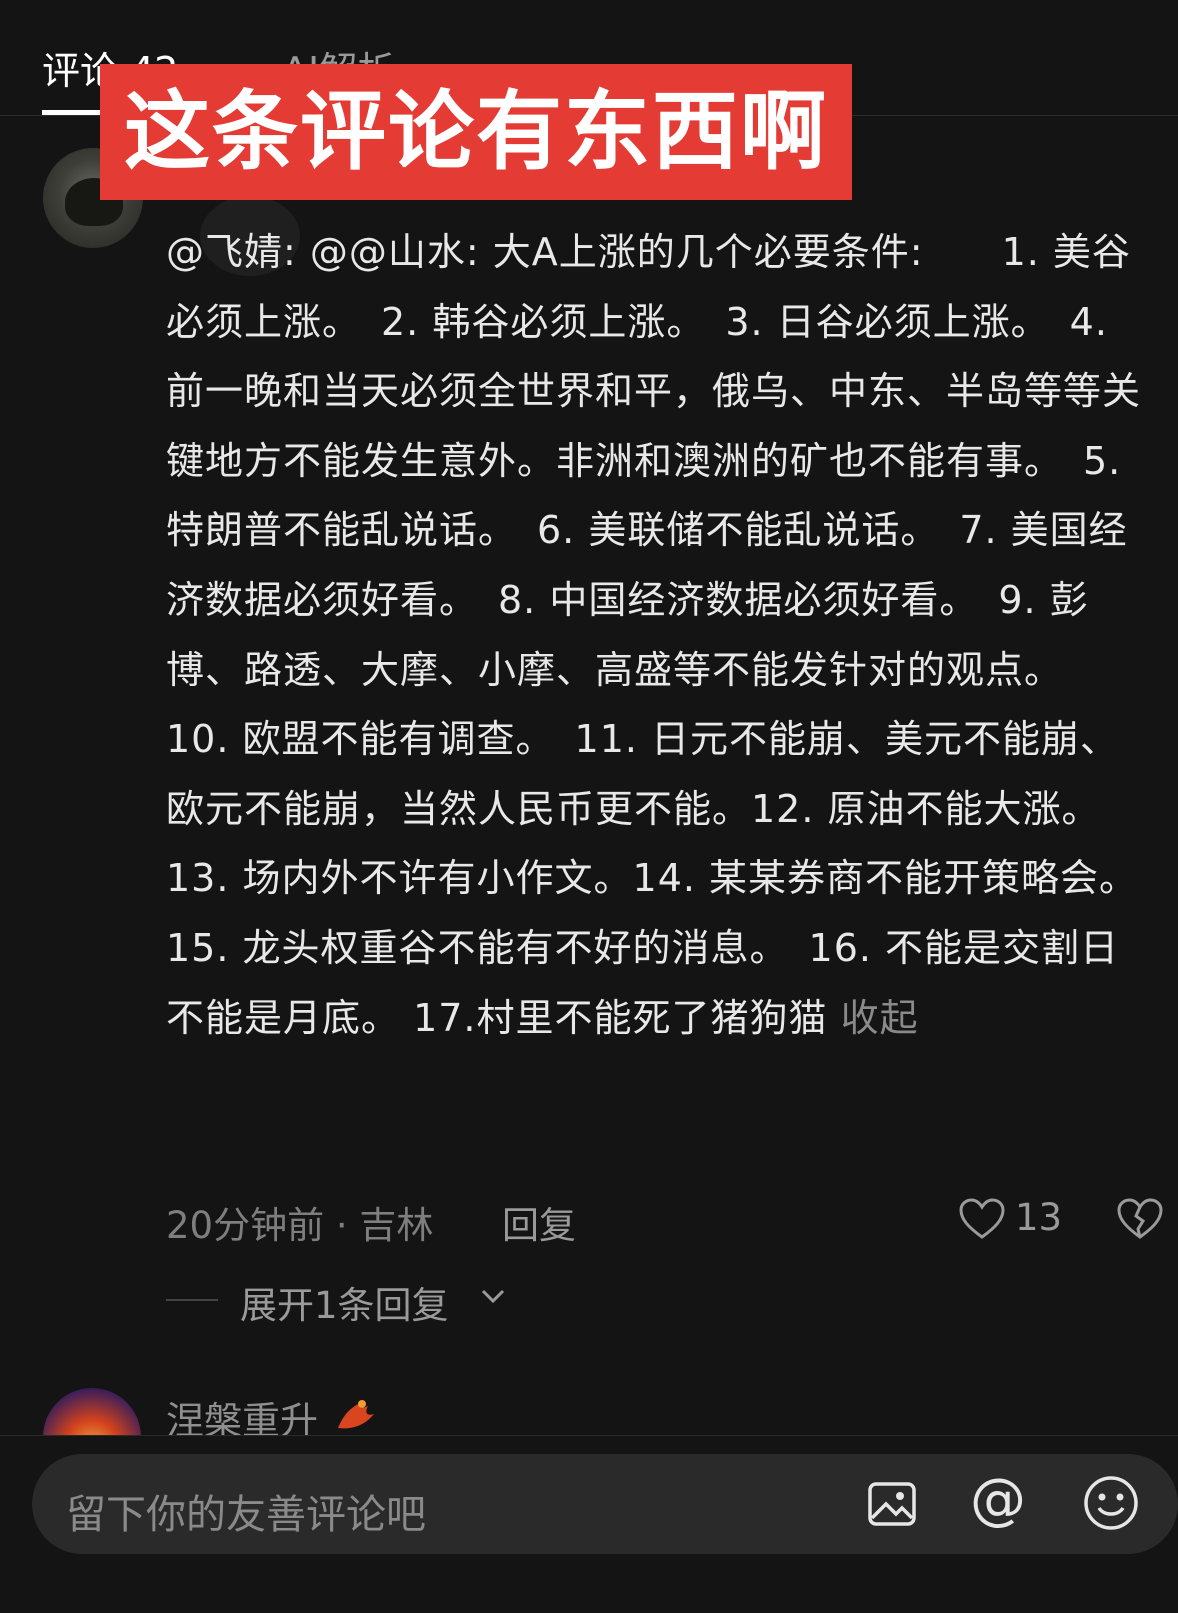 This screenshot has height=1613, width=1178. I want to click on collapse-link: 收起, so click(880, 1018).